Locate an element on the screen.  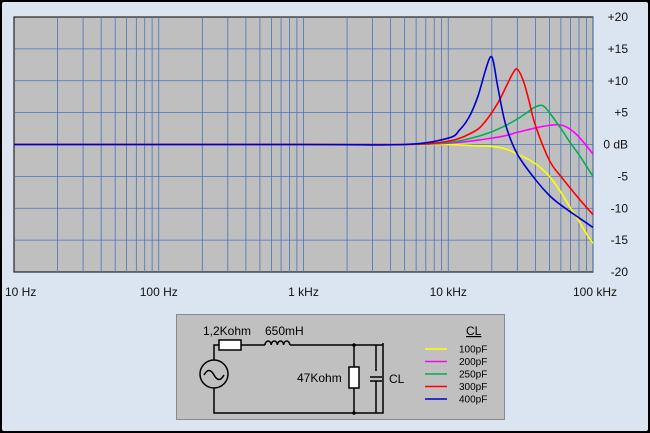
y-tick-label: 0 dB is located at coordinates (615, 145).